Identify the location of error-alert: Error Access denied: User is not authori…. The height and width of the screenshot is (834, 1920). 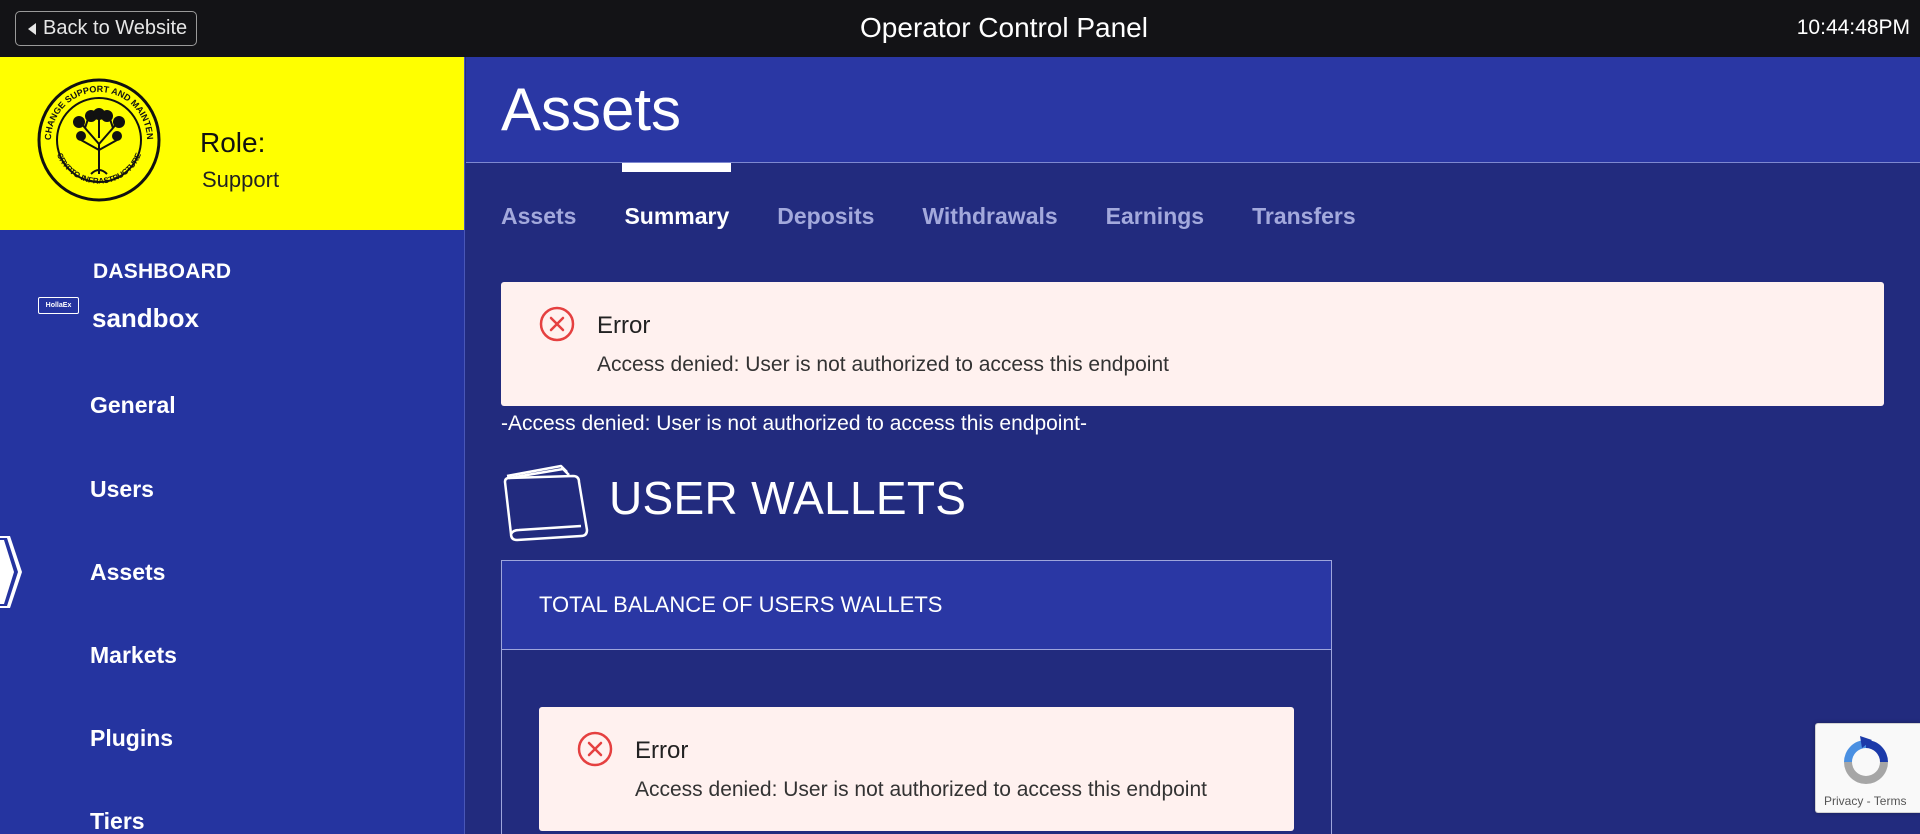
(1192, 344).